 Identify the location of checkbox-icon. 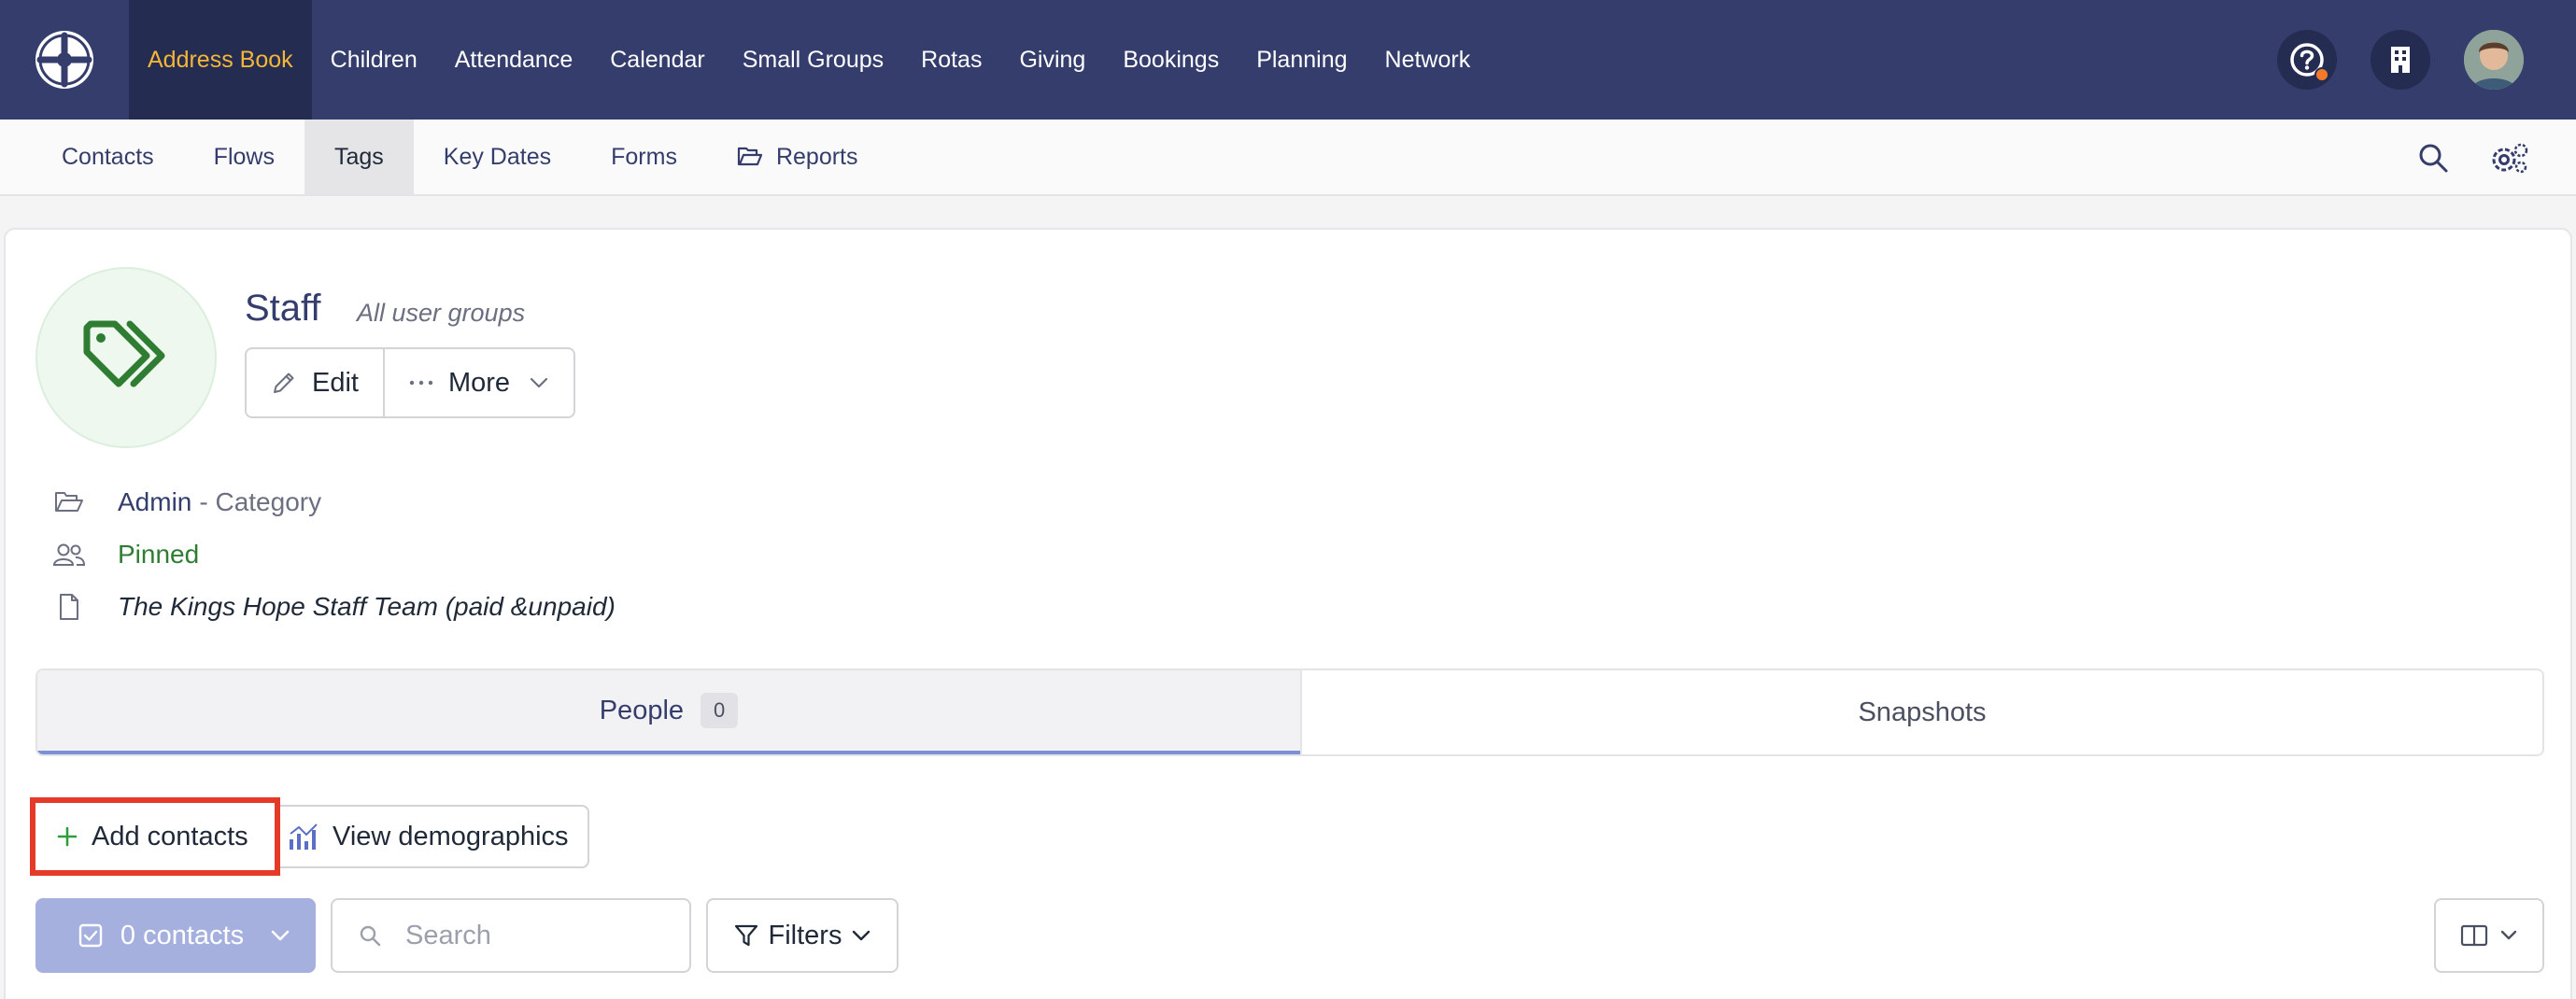
(90, 935).